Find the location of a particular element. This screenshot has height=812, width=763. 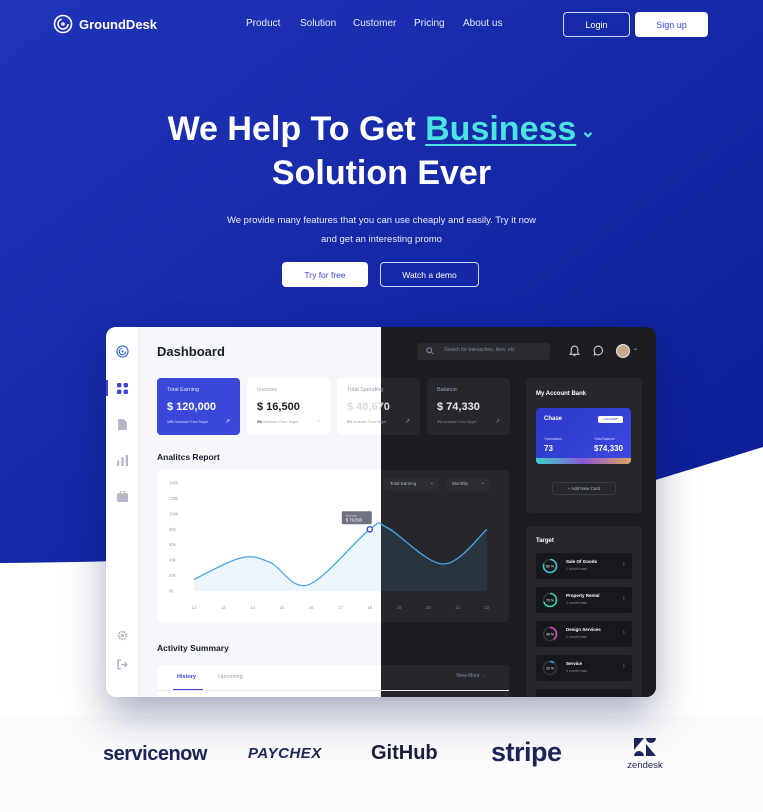

y-tick-label: 20k is located at coordinates (173, 575).